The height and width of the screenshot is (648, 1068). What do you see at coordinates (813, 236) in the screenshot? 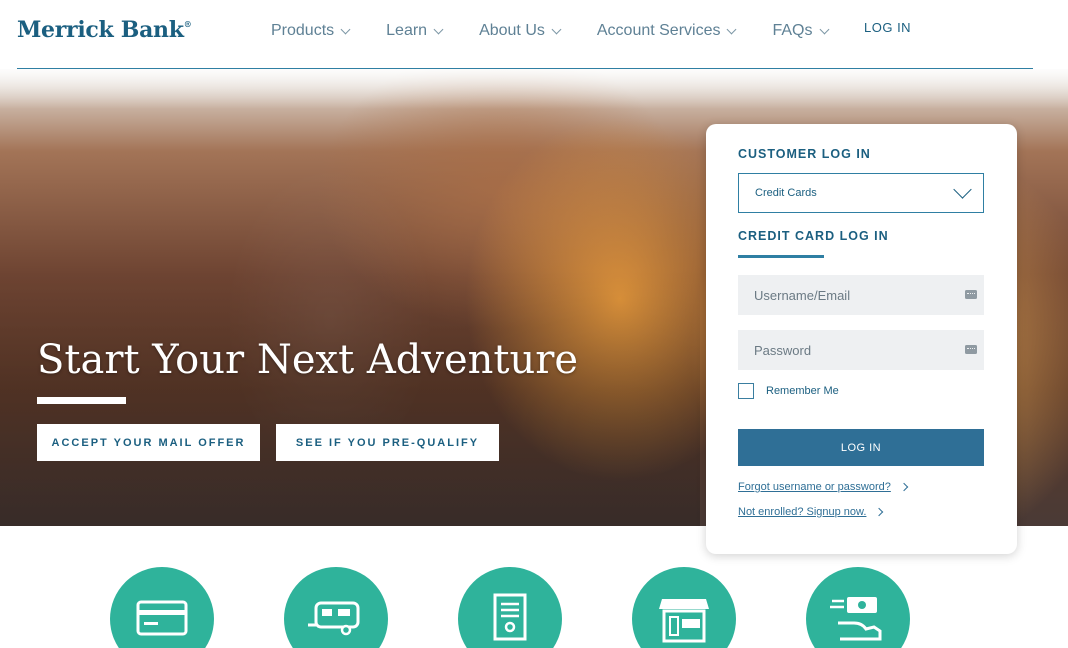
I see `credit-card-login-heading: CREDIT CARD LOG IN` at bounding box center [813, 236].